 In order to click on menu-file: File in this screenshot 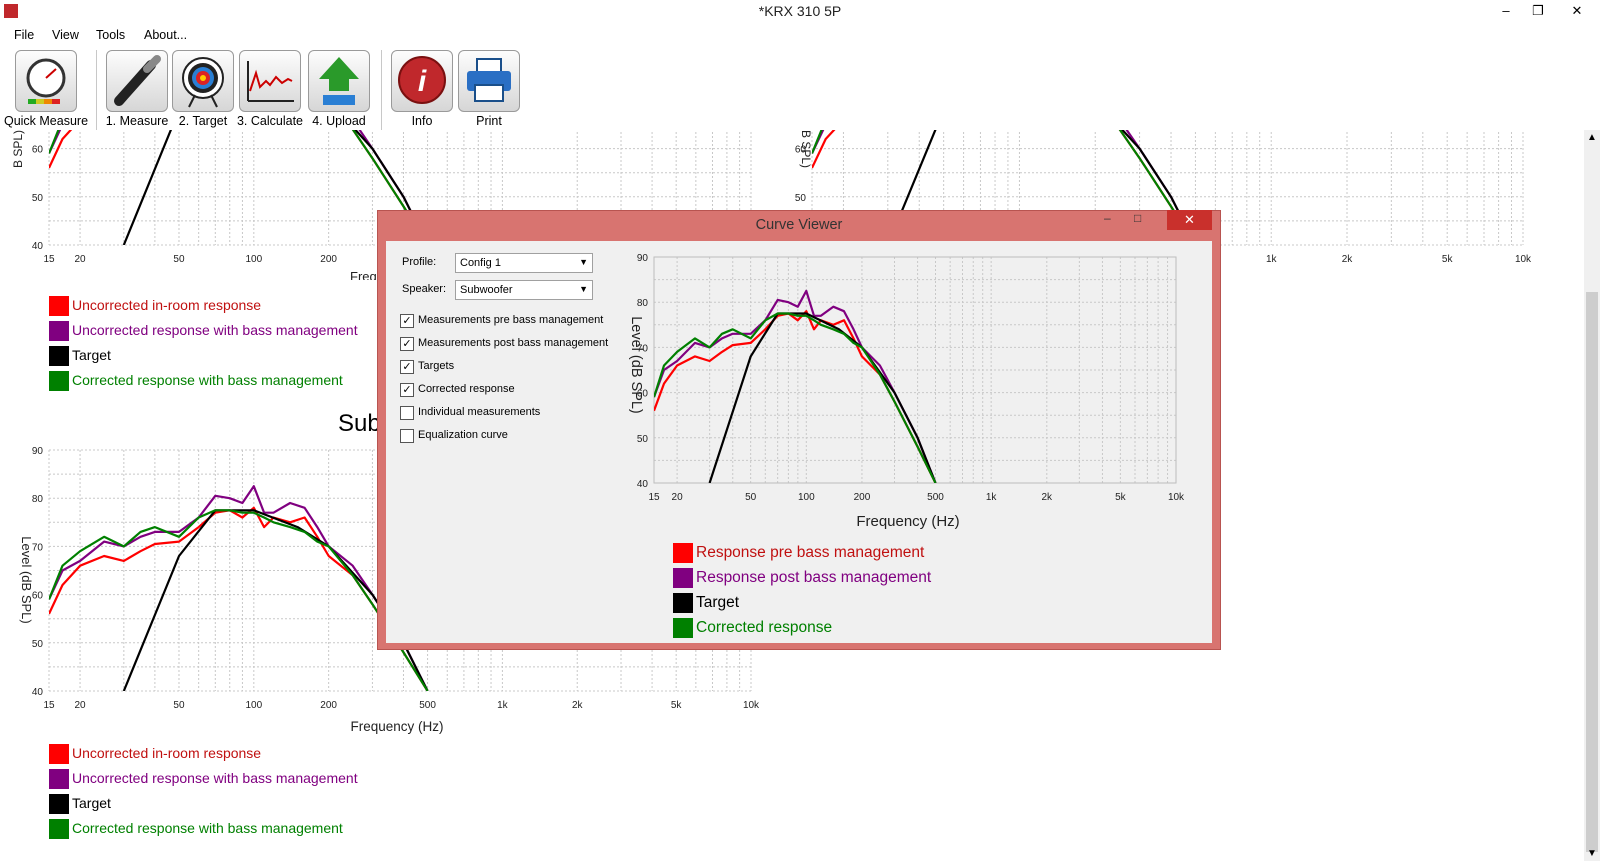, I will do `click(24, 35)`.